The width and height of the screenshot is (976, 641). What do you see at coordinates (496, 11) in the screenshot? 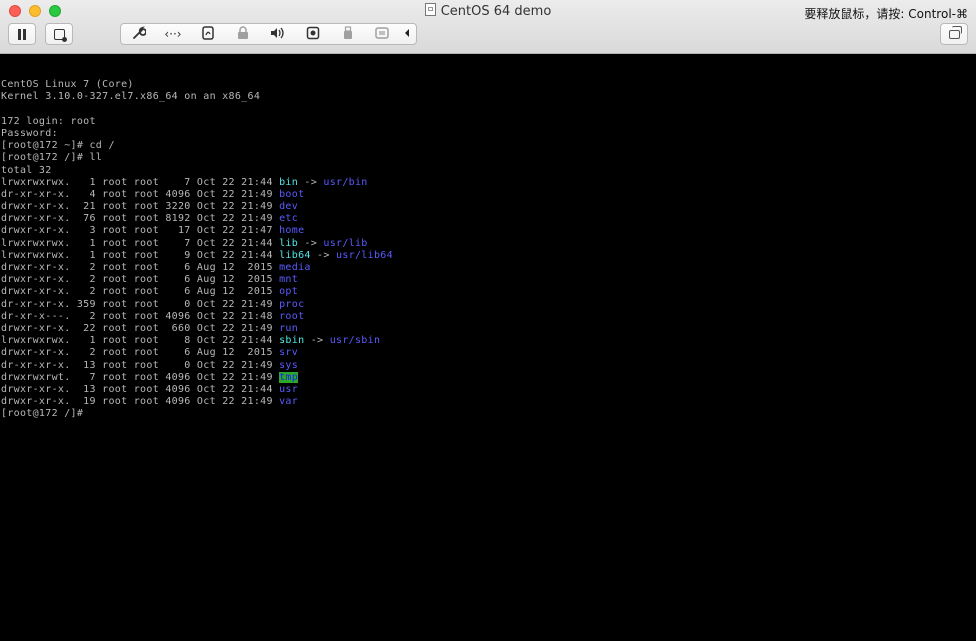
I see `window-title-text: CentOS 64 demo` at bounding box center [496, 11].